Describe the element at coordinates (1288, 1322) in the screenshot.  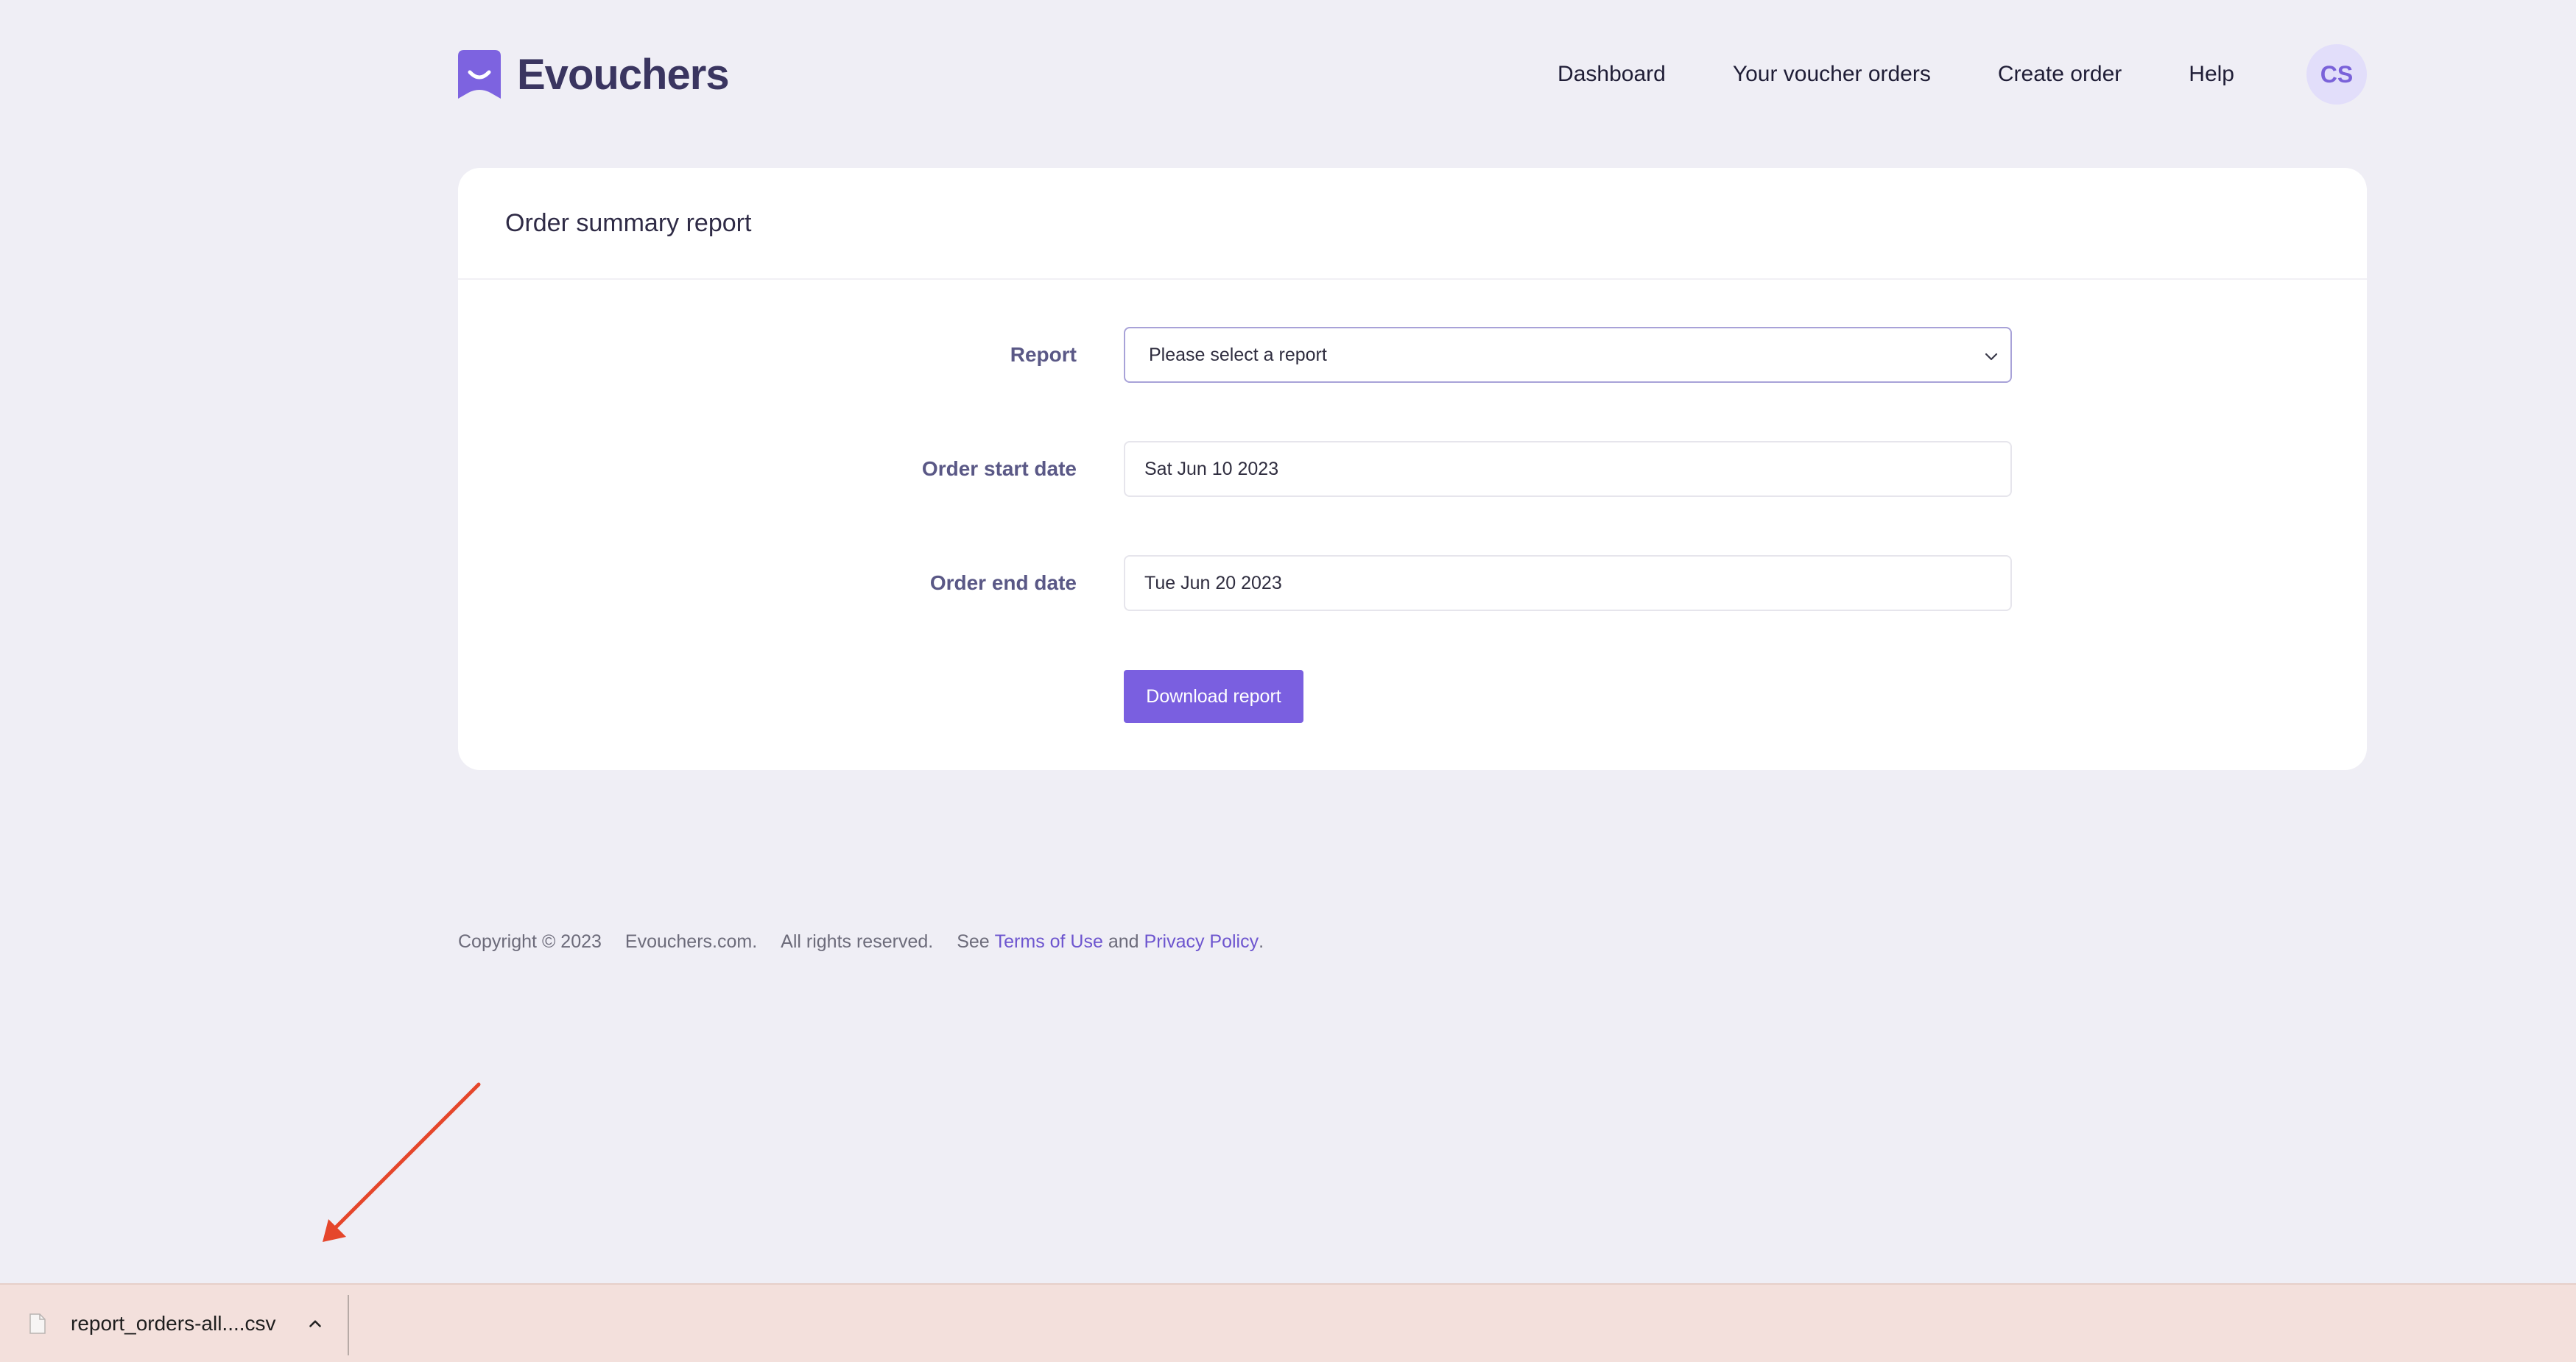
I see `download-bar: report_orders-all....csv` at that location.